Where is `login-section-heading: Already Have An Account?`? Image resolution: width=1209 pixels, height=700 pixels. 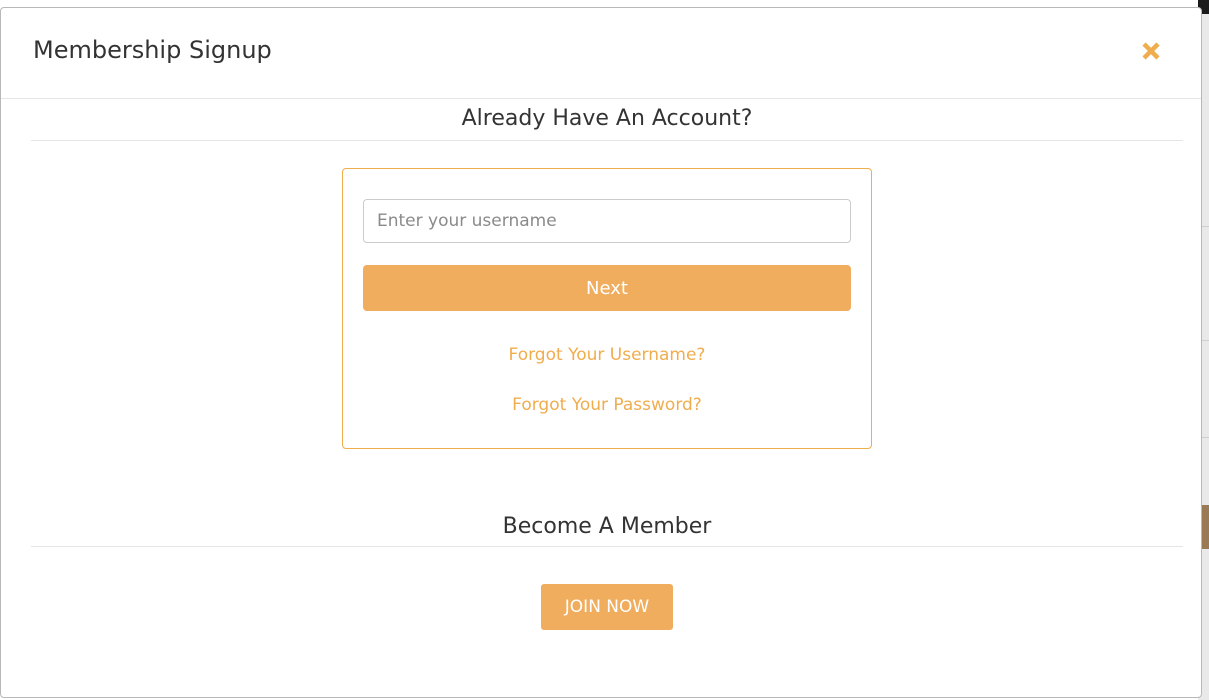 login-section-heading: Already Have An Account? is located at coordinates (607, 118).